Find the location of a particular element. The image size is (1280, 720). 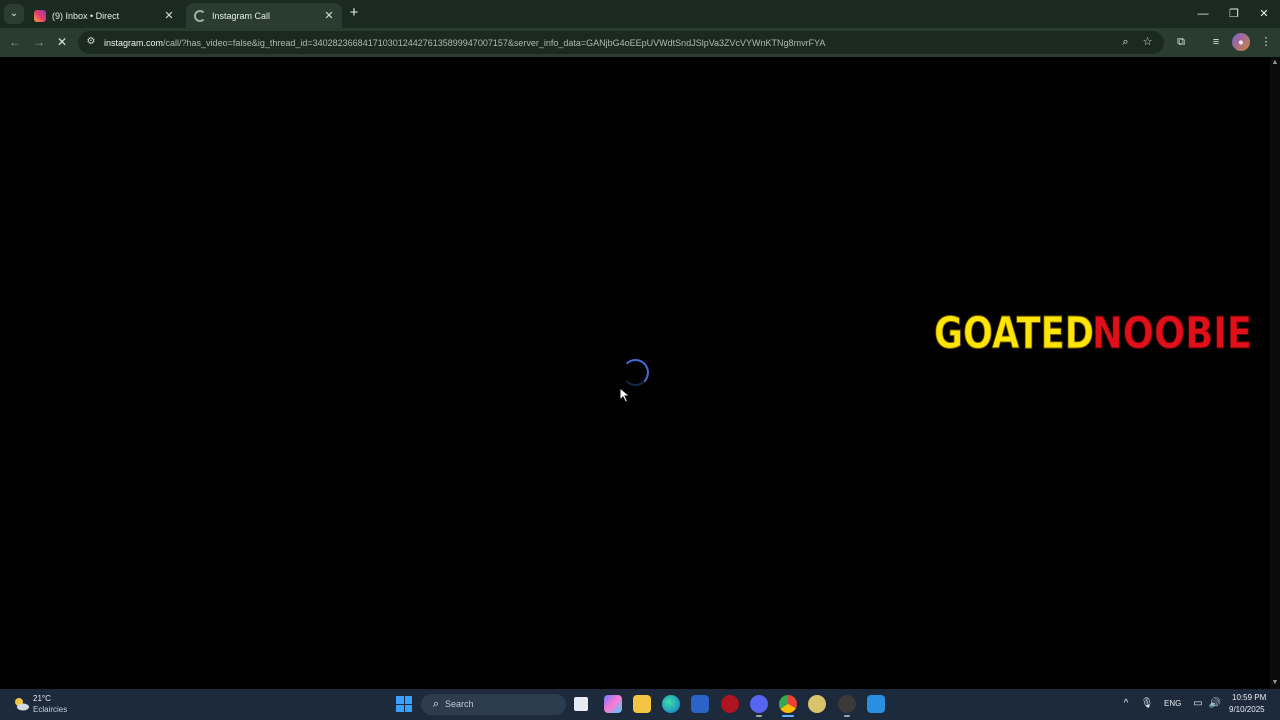

profile-avatar: ● is located at coordinates (1241, 42).